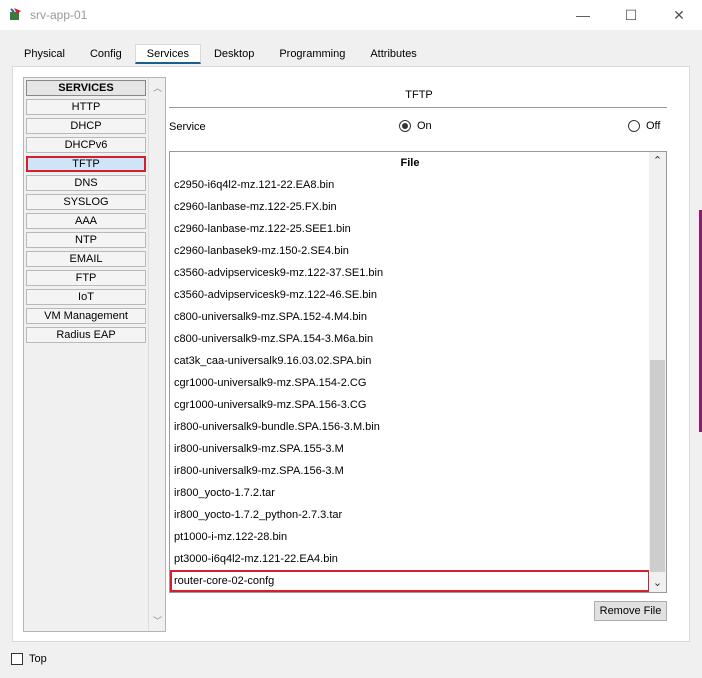 This screenshot has height=678, width=702. I want to click on tab-programming: Programming, so click(312, 54).